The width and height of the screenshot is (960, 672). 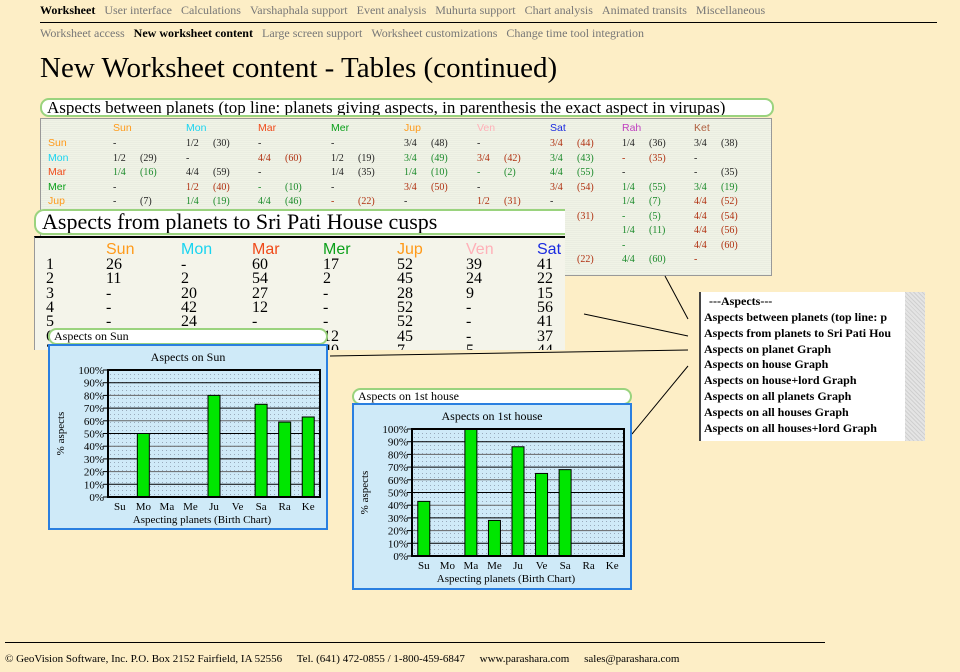 What do you see at coordinates (56, 201) in the screenshot?
I see `row-header: Jup` at bounding box center [56, 201].